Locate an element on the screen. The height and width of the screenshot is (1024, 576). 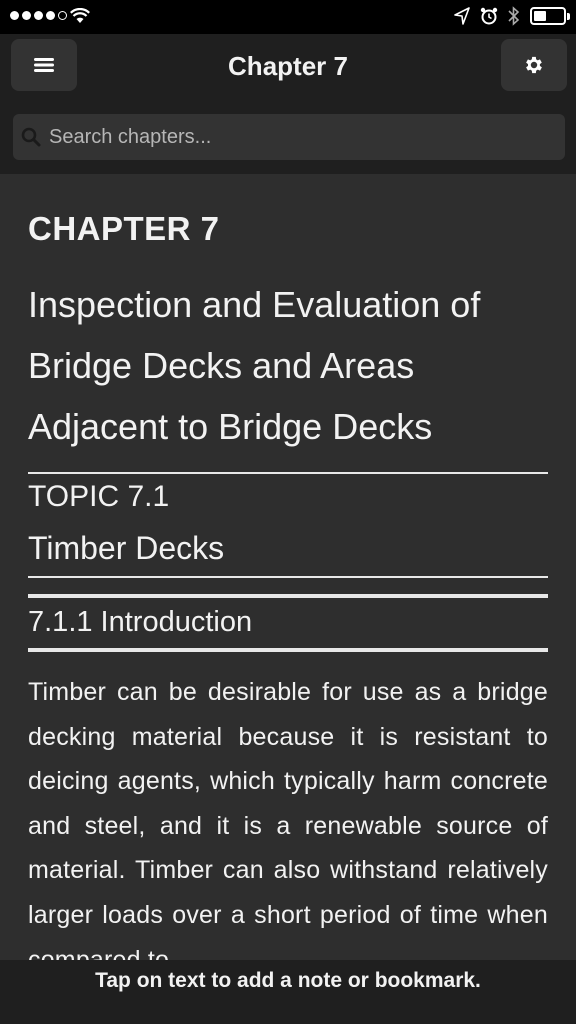
wifi-icon is located at coordinates (80, 15).